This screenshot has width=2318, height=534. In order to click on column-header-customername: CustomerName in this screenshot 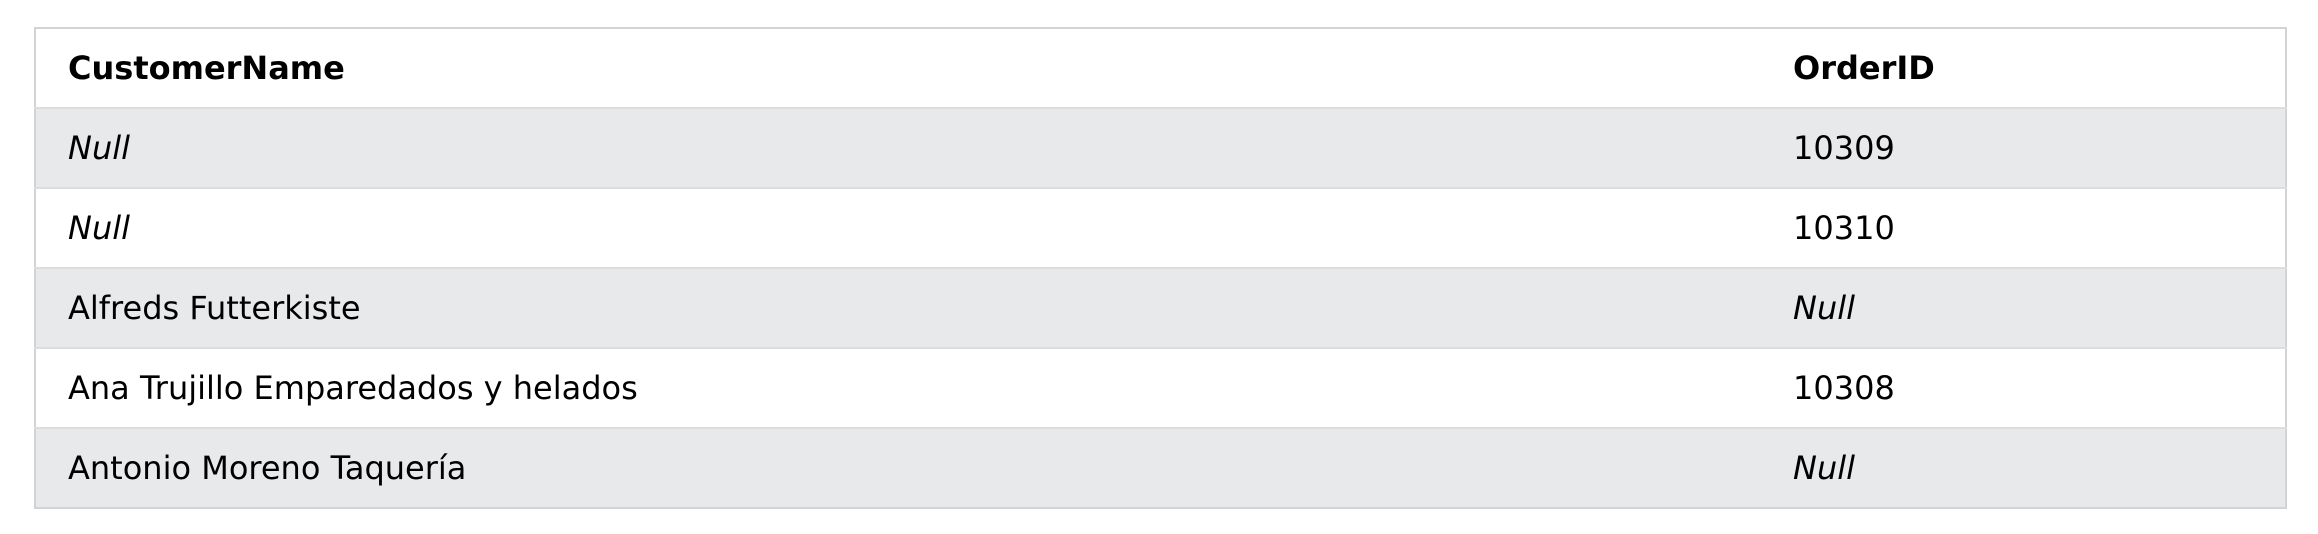, I will do `click(898, 68)`.